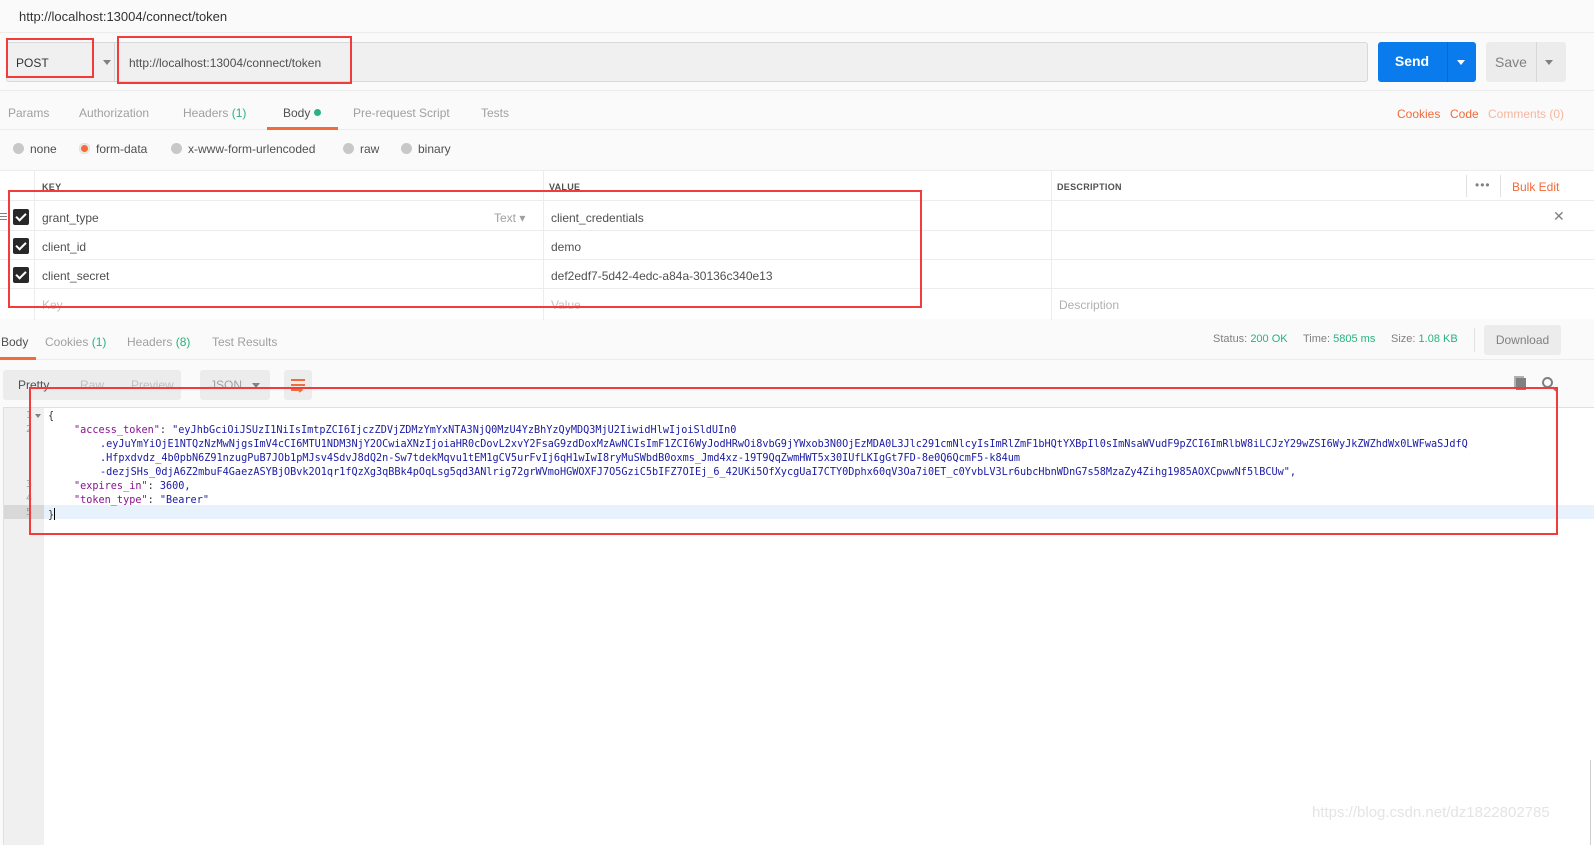 The height and width of the screenshot is (845, 1594). What do you see at coordinates (113, 149) in the screenshot?
I see `radio-form-data: form-data` at bounding box center [113, 149].